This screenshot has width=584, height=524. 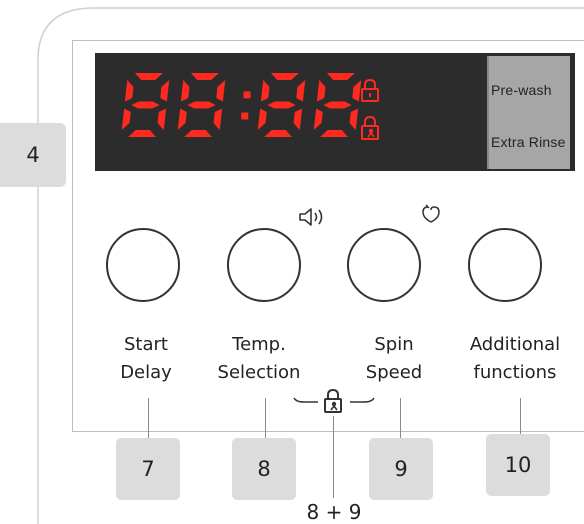 What do you see at coordinates (146, 372) in the screenshot?
I see `start-delay-label-line2: Delay` at bounding box center [146, 372].